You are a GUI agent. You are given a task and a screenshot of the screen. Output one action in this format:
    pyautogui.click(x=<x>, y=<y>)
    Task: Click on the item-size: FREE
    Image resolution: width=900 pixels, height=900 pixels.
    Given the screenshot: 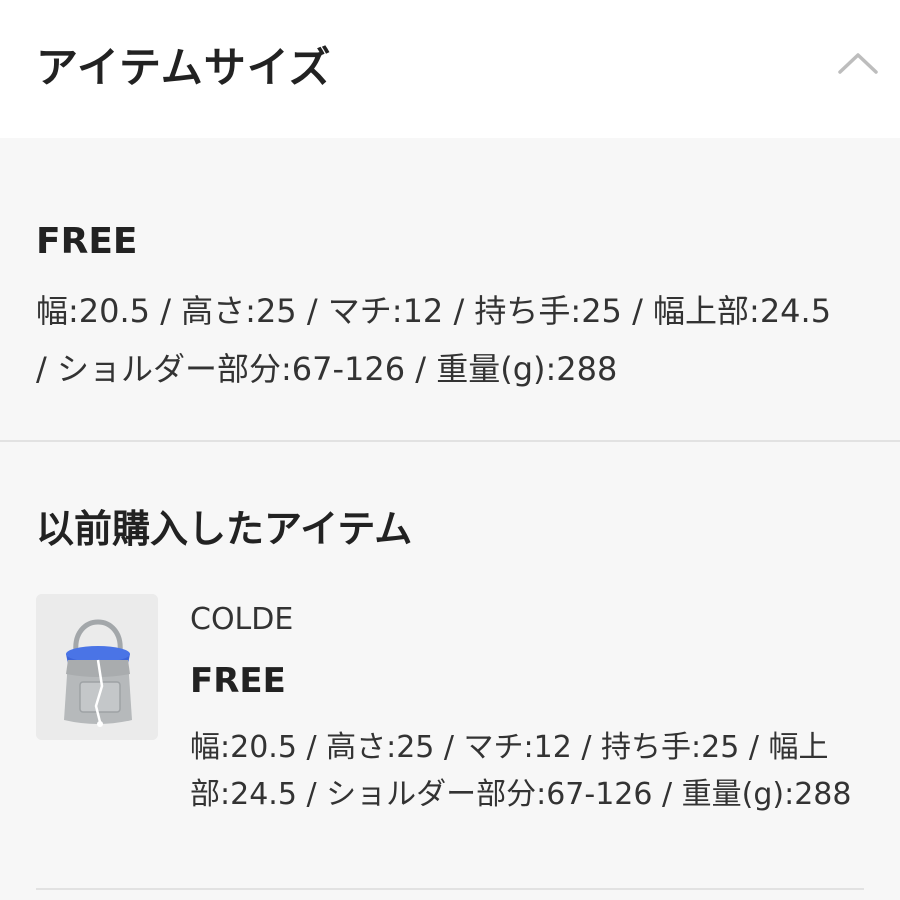 What is the action you would take?
    pyautogui.click(x=238, y=681)
    